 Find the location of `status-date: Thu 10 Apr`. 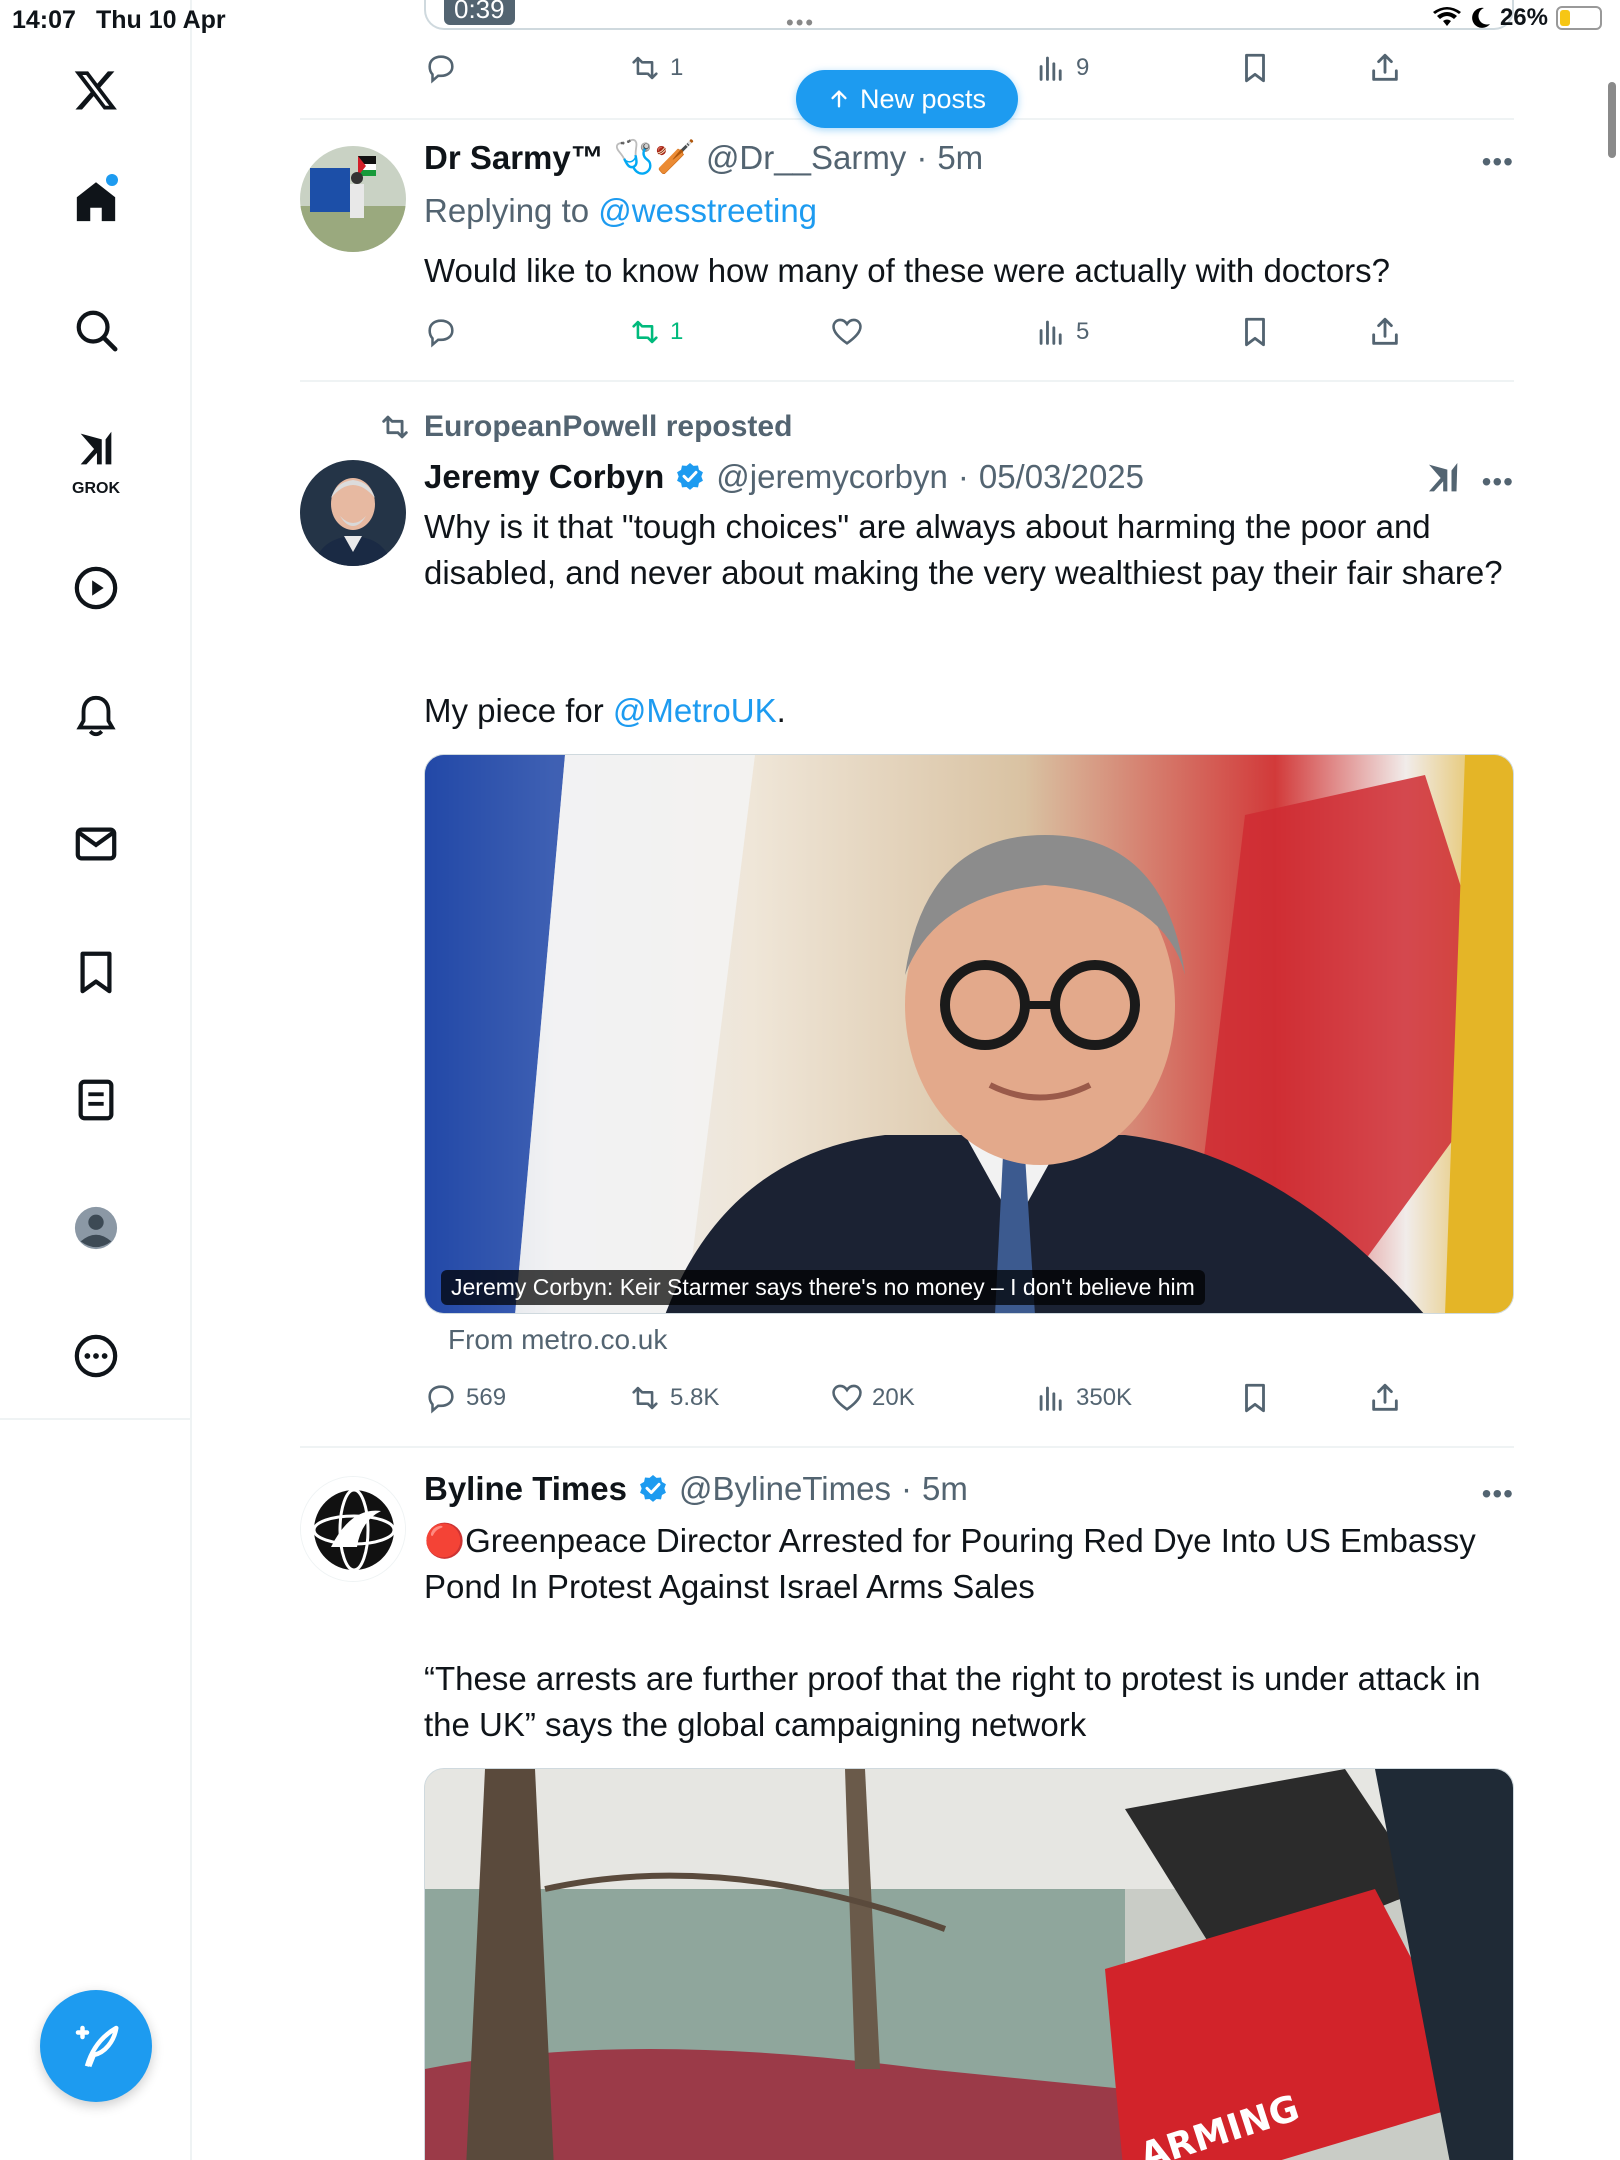

status-date: Thu 10 Apr is located at coordinates (161, 20).